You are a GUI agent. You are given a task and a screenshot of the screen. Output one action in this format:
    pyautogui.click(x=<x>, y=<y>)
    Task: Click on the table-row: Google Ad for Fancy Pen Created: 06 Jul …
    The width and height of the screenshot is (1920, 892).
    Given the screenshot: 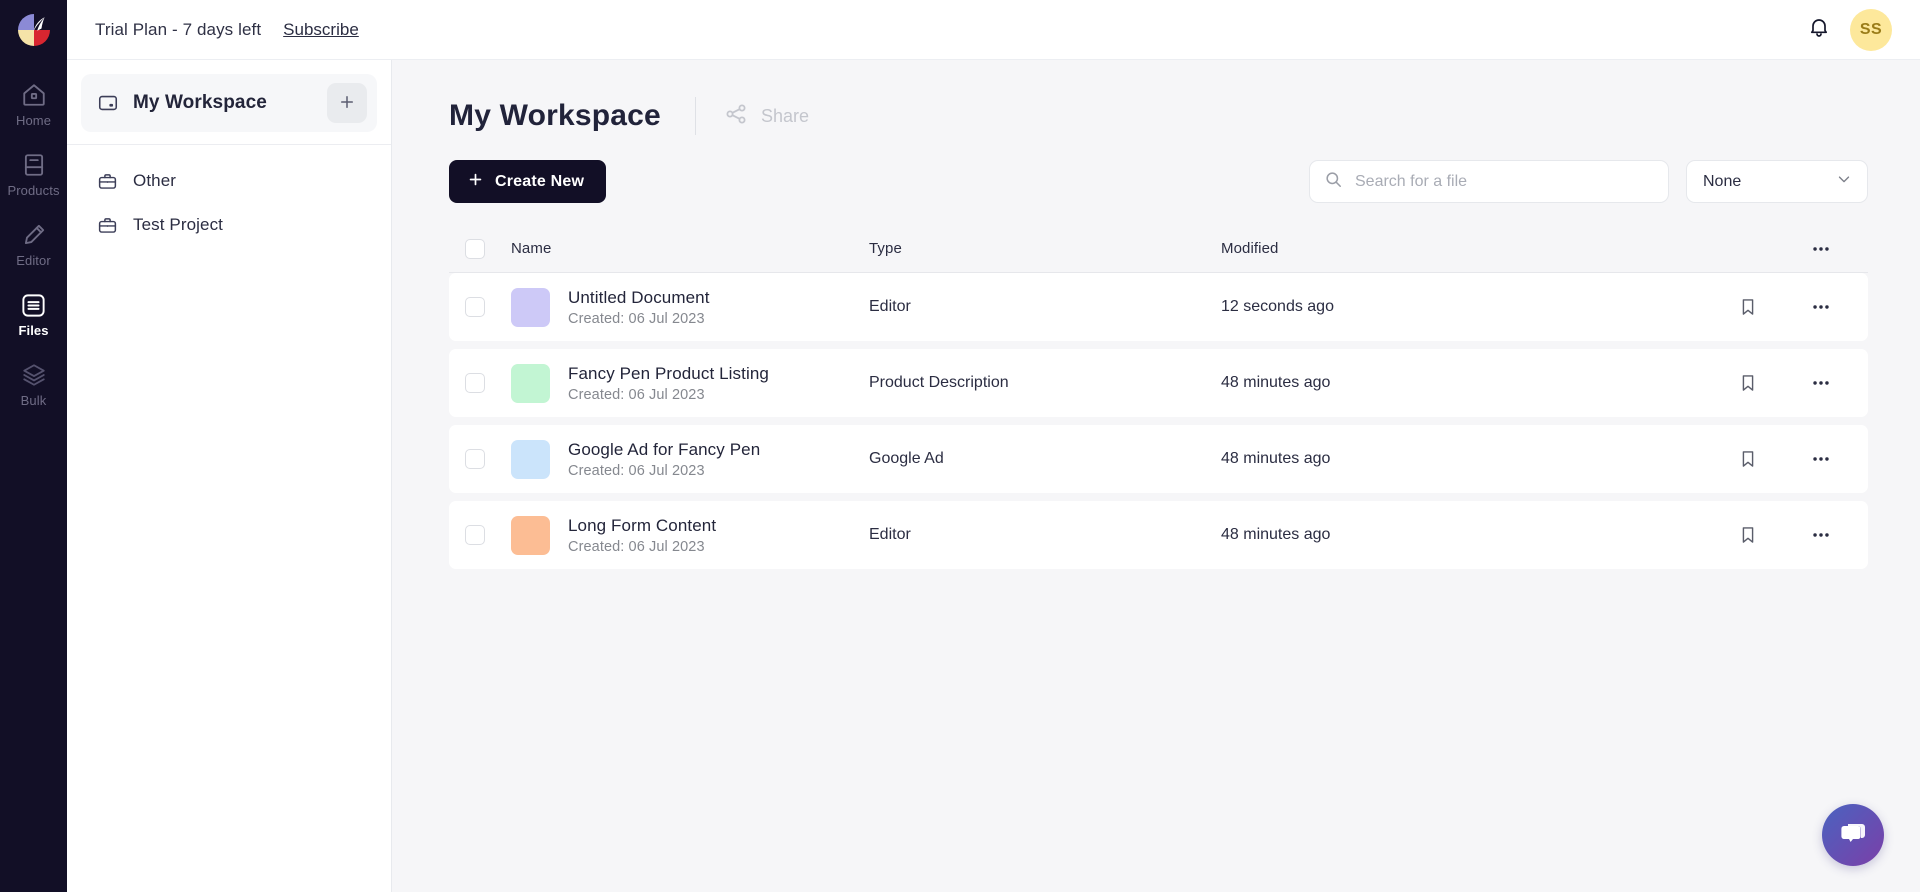 What is the action you would take?
    pyautogui.click(x=1158, y=459)
    